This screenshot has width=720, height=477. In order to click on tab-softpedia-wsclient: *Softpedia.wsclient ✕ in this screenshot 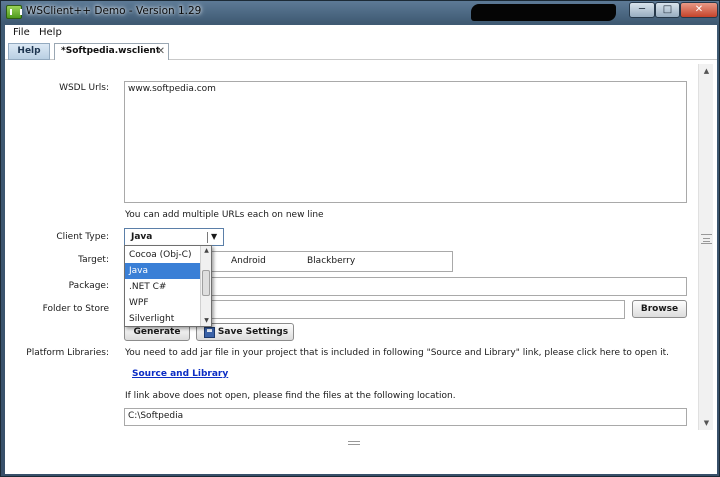, I will do `click(111, 51)`.